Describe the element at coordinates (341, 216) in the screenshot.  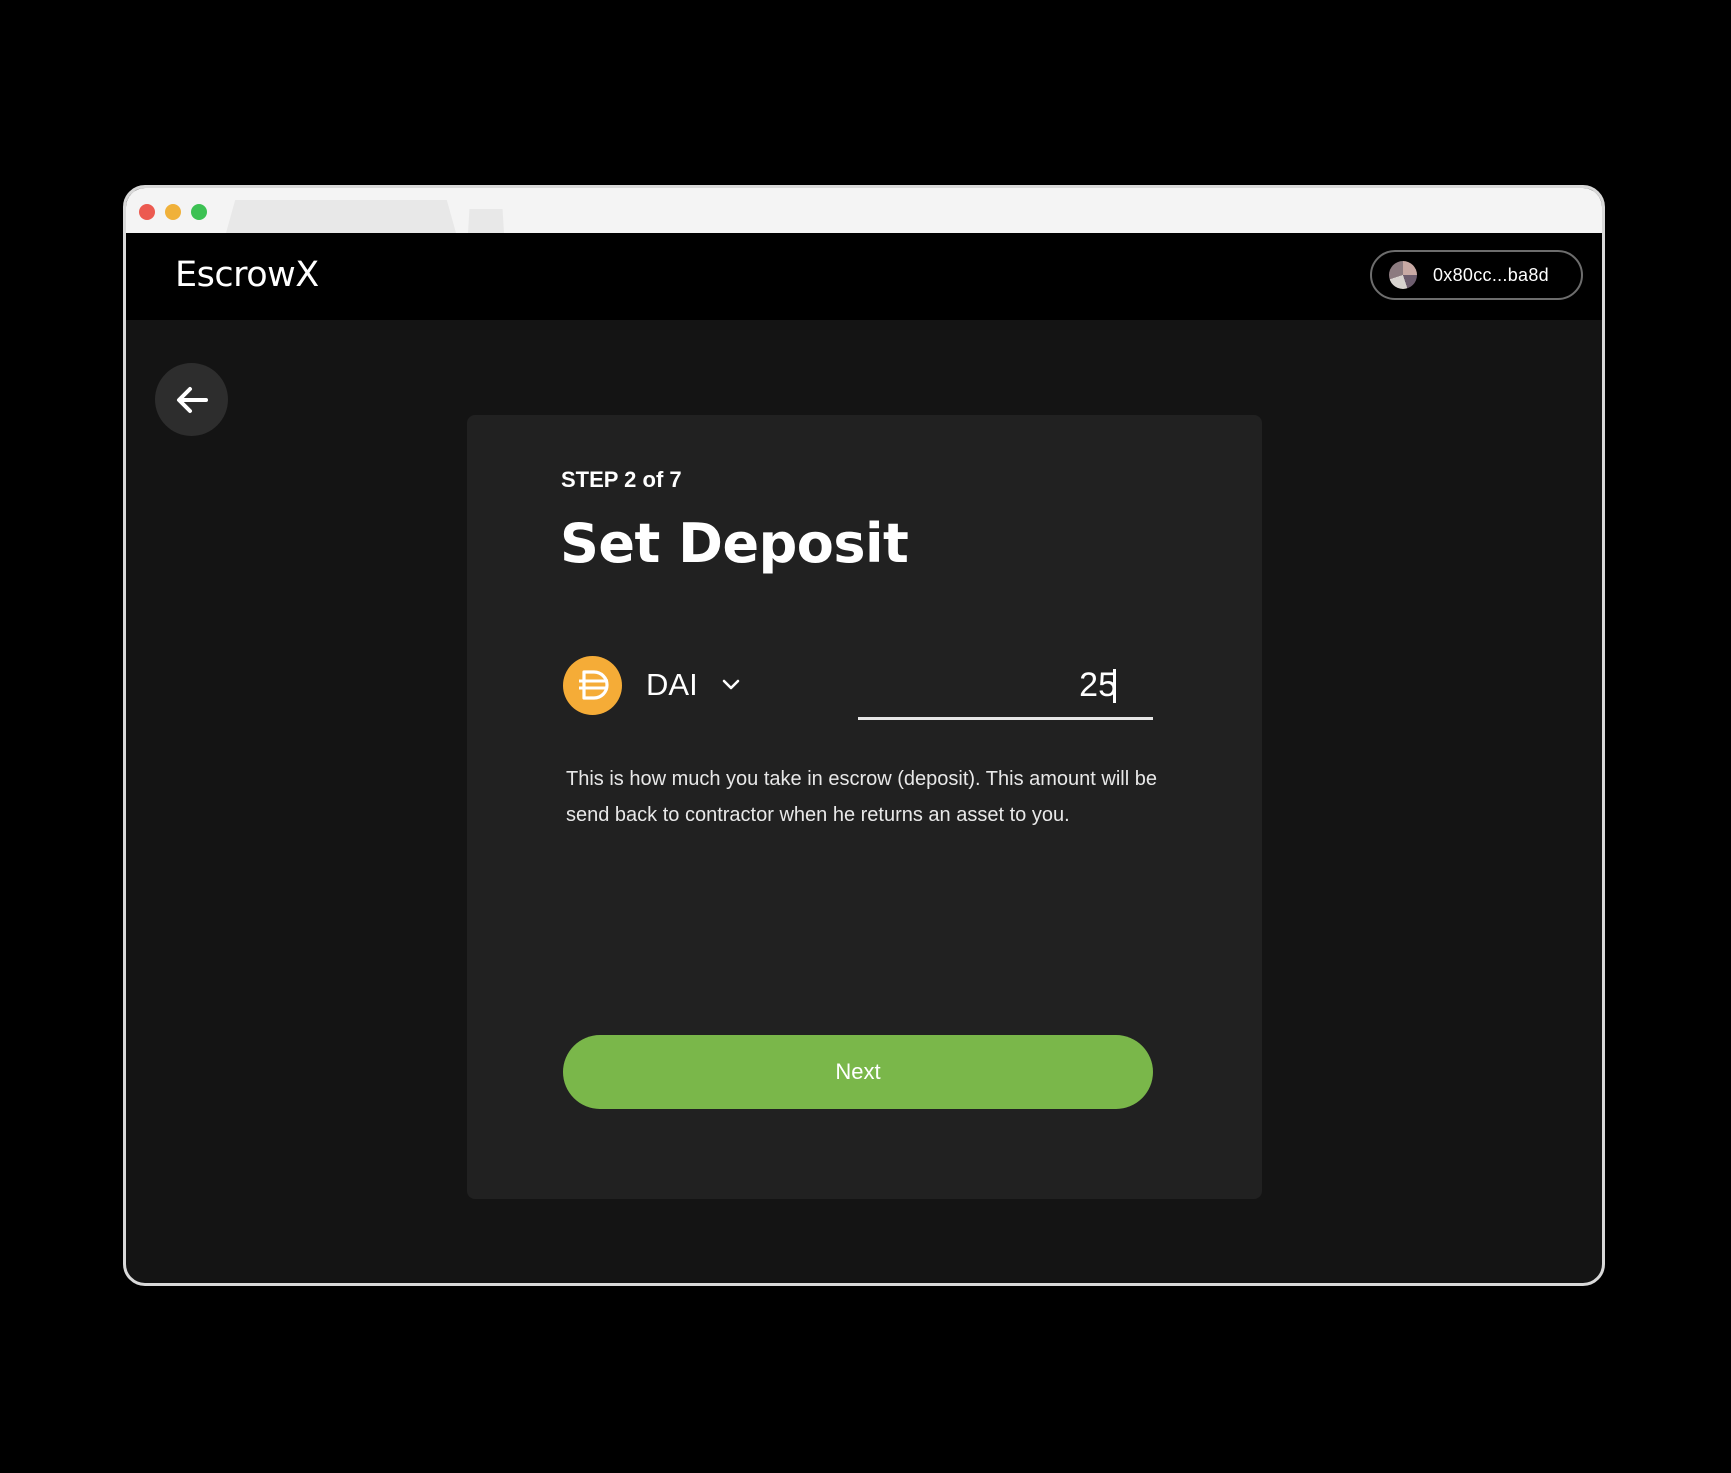
I see `browser-tab` at that location.